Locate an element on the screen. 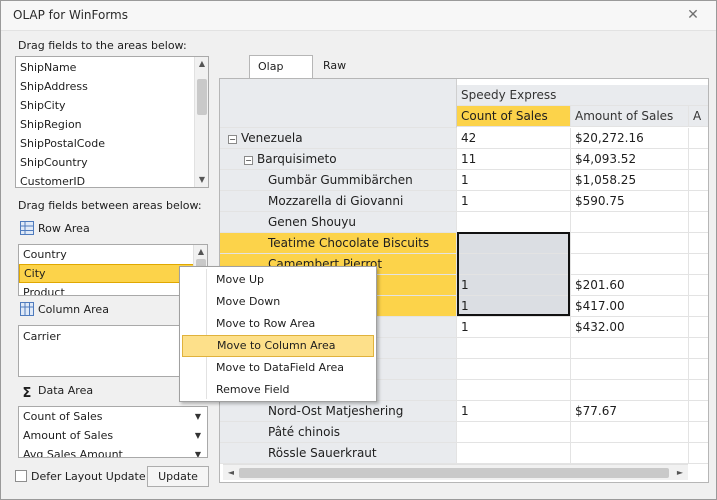 This screenshot has width=717, height=500. row-header: − Venezuela is located at coordinates (338, 138).